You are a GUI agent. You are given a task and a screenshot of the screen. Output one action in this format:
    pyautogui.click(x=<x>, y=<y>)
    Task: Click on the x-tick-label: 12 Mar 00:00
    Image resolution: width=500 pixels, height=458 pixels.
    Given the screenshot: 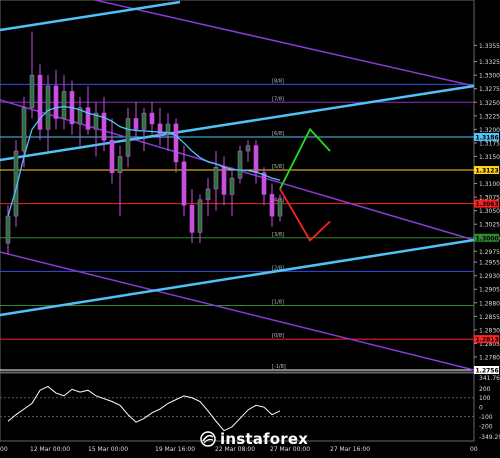 What is the action you would take?
    pyautogui.click(x=50, y=449)
    